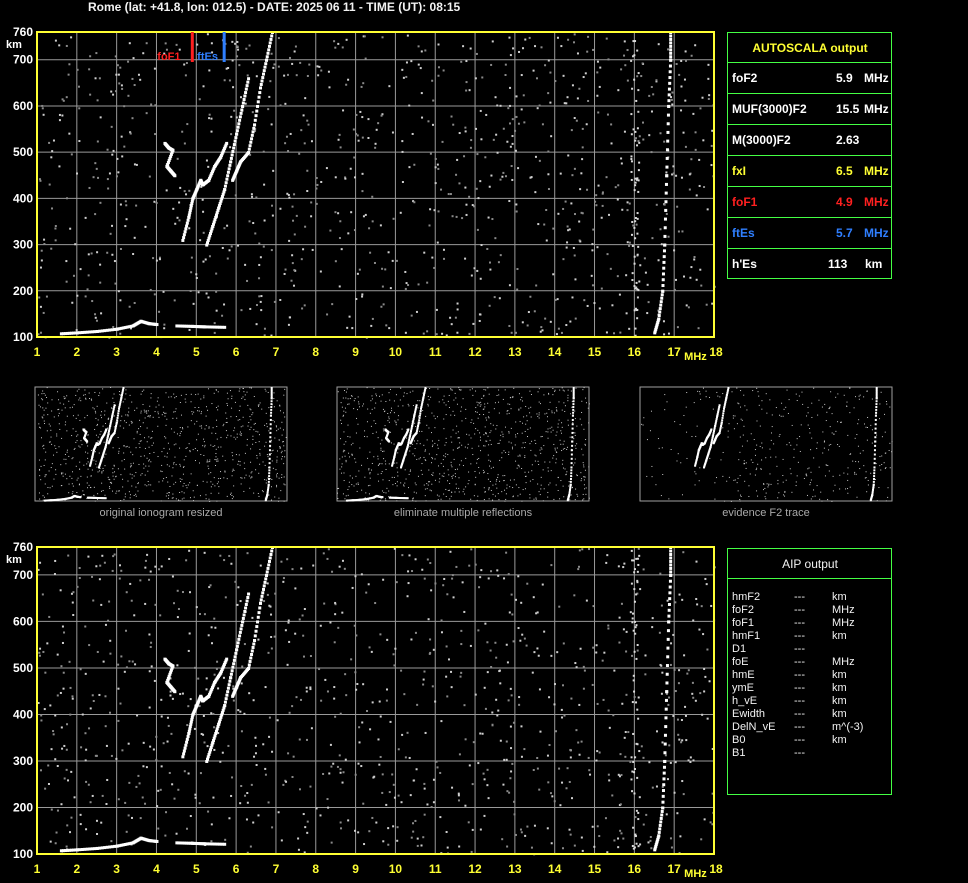 This screenshot has width=968, height=883. Describe the element at coordinates (23, 32) in the screenshot. I see `y-tick-label: 760` at that location.